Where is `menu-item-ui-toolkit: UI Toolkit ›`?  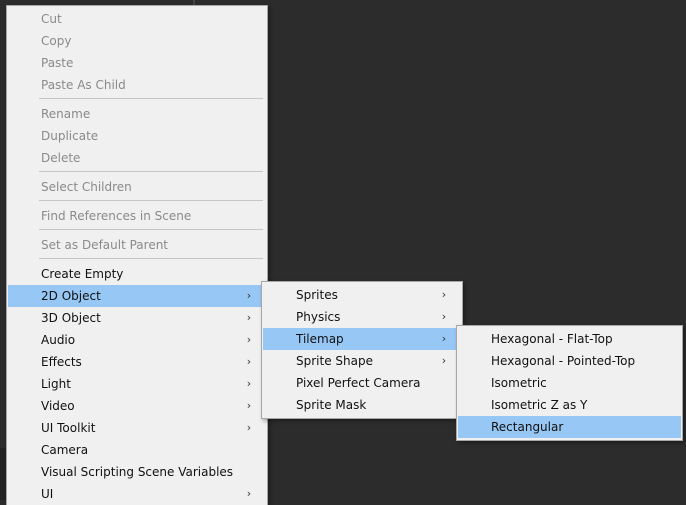
menu-item-ui-toolkit: UI Toolkit › is located at coordinates (137, 428).